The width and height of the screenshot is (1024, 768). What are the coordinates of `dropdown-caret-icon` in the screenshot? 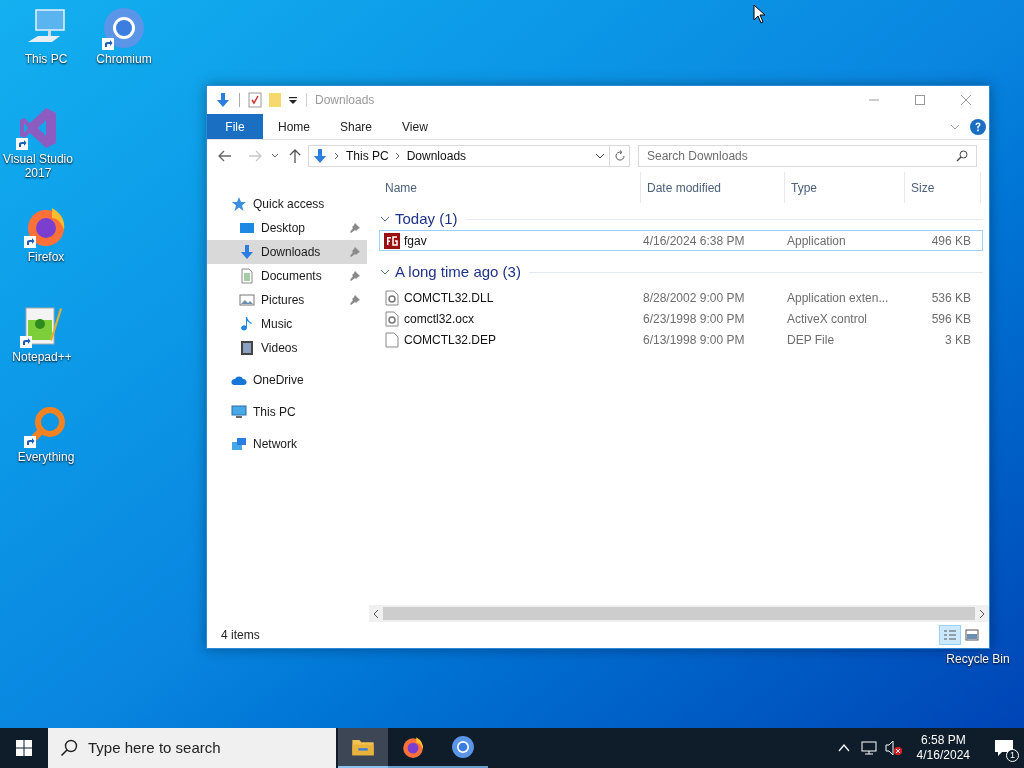 It's located at (293, 100).